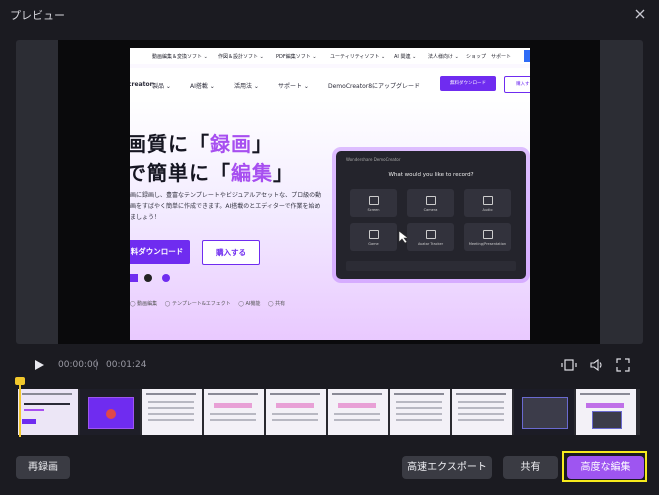  I want to click on feature-item: ◯ テンプレート&エフェクト, so click(197, 304).